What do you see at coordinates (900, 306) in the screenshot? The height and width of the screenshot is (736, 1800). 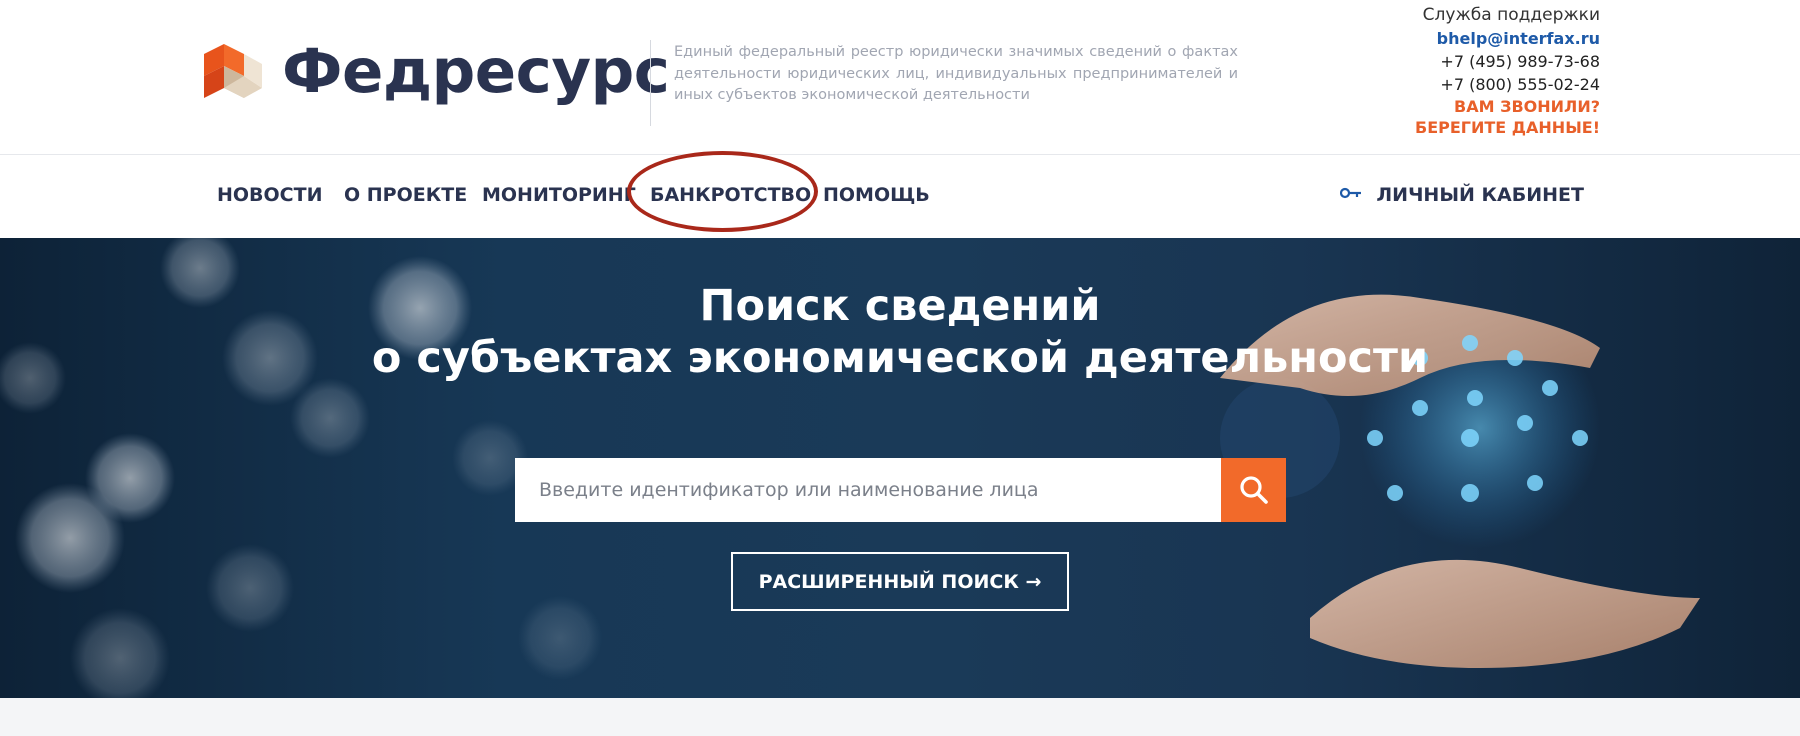 I see `hero-title-line-1: Поиск сведений` at bounding box center [900, 306].